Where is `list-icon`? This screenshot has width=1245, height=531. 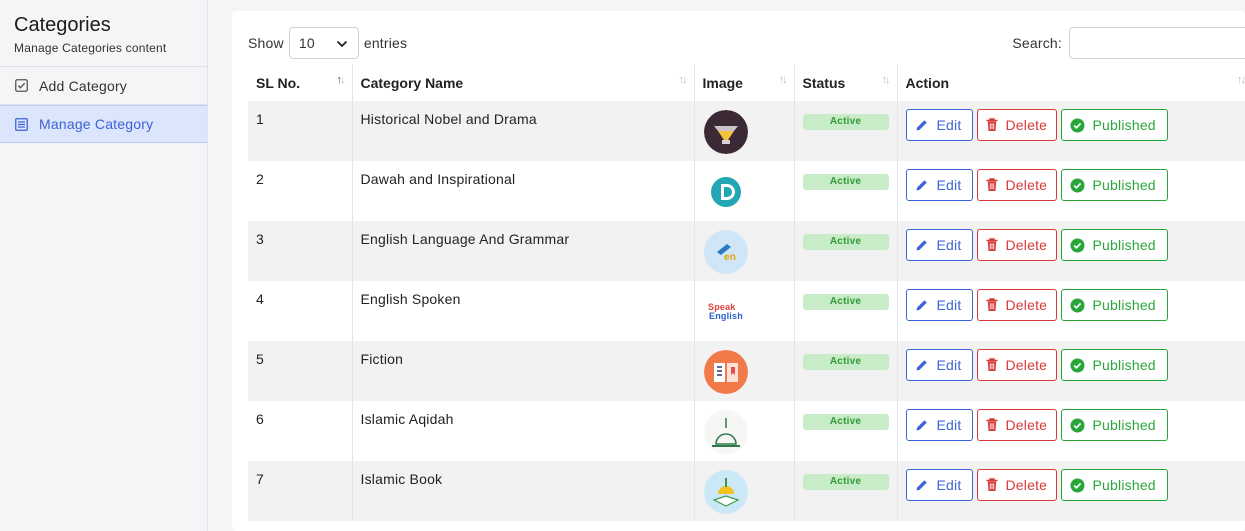 list-icon is located at coordinates (21, 124).